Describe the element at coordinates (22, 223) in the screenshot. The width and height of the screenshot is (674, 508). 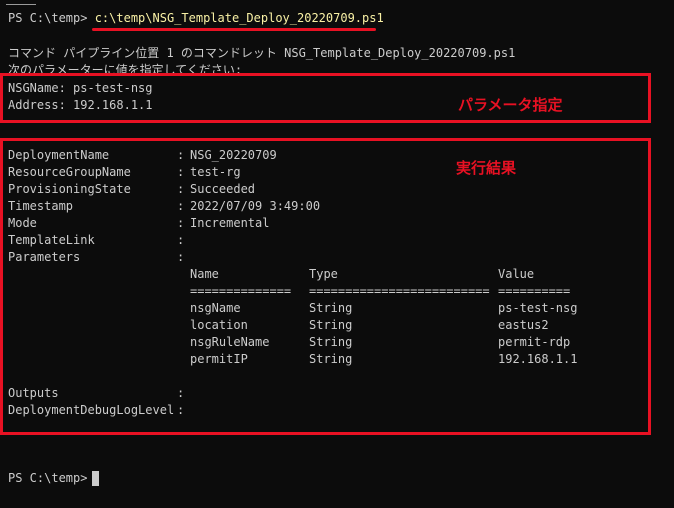
I see `field-name: Mode` at that location.